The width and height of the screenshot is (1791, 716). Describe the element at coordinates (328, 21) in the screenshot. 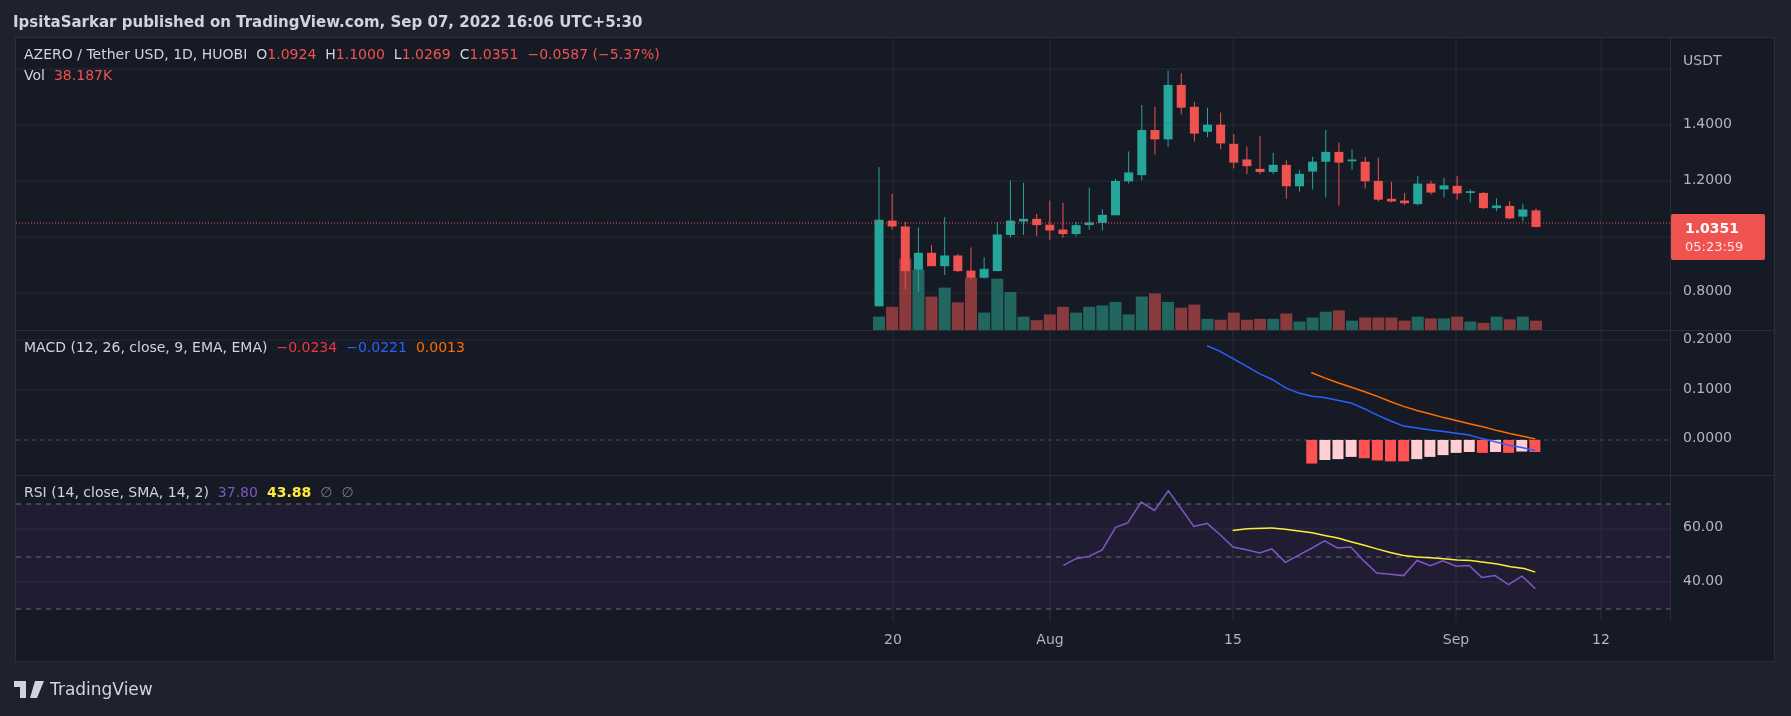

I see `publisher-caption: IpsitaSarkar published on TradingView.com, Sep 07, 2022 16:06 UTC+5:30` at that location.